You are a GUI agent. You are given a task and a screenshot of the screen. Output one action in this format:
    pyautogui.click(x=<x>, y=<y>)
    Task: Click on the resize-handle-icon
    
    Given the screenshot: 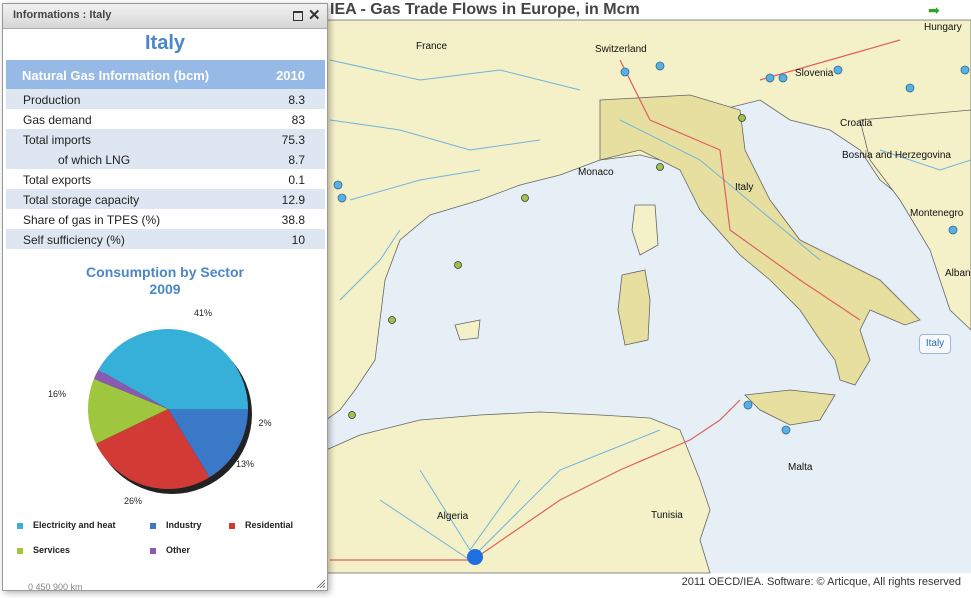 What is the action you would take?
    pyautogui.click(x=320, y=583)
    